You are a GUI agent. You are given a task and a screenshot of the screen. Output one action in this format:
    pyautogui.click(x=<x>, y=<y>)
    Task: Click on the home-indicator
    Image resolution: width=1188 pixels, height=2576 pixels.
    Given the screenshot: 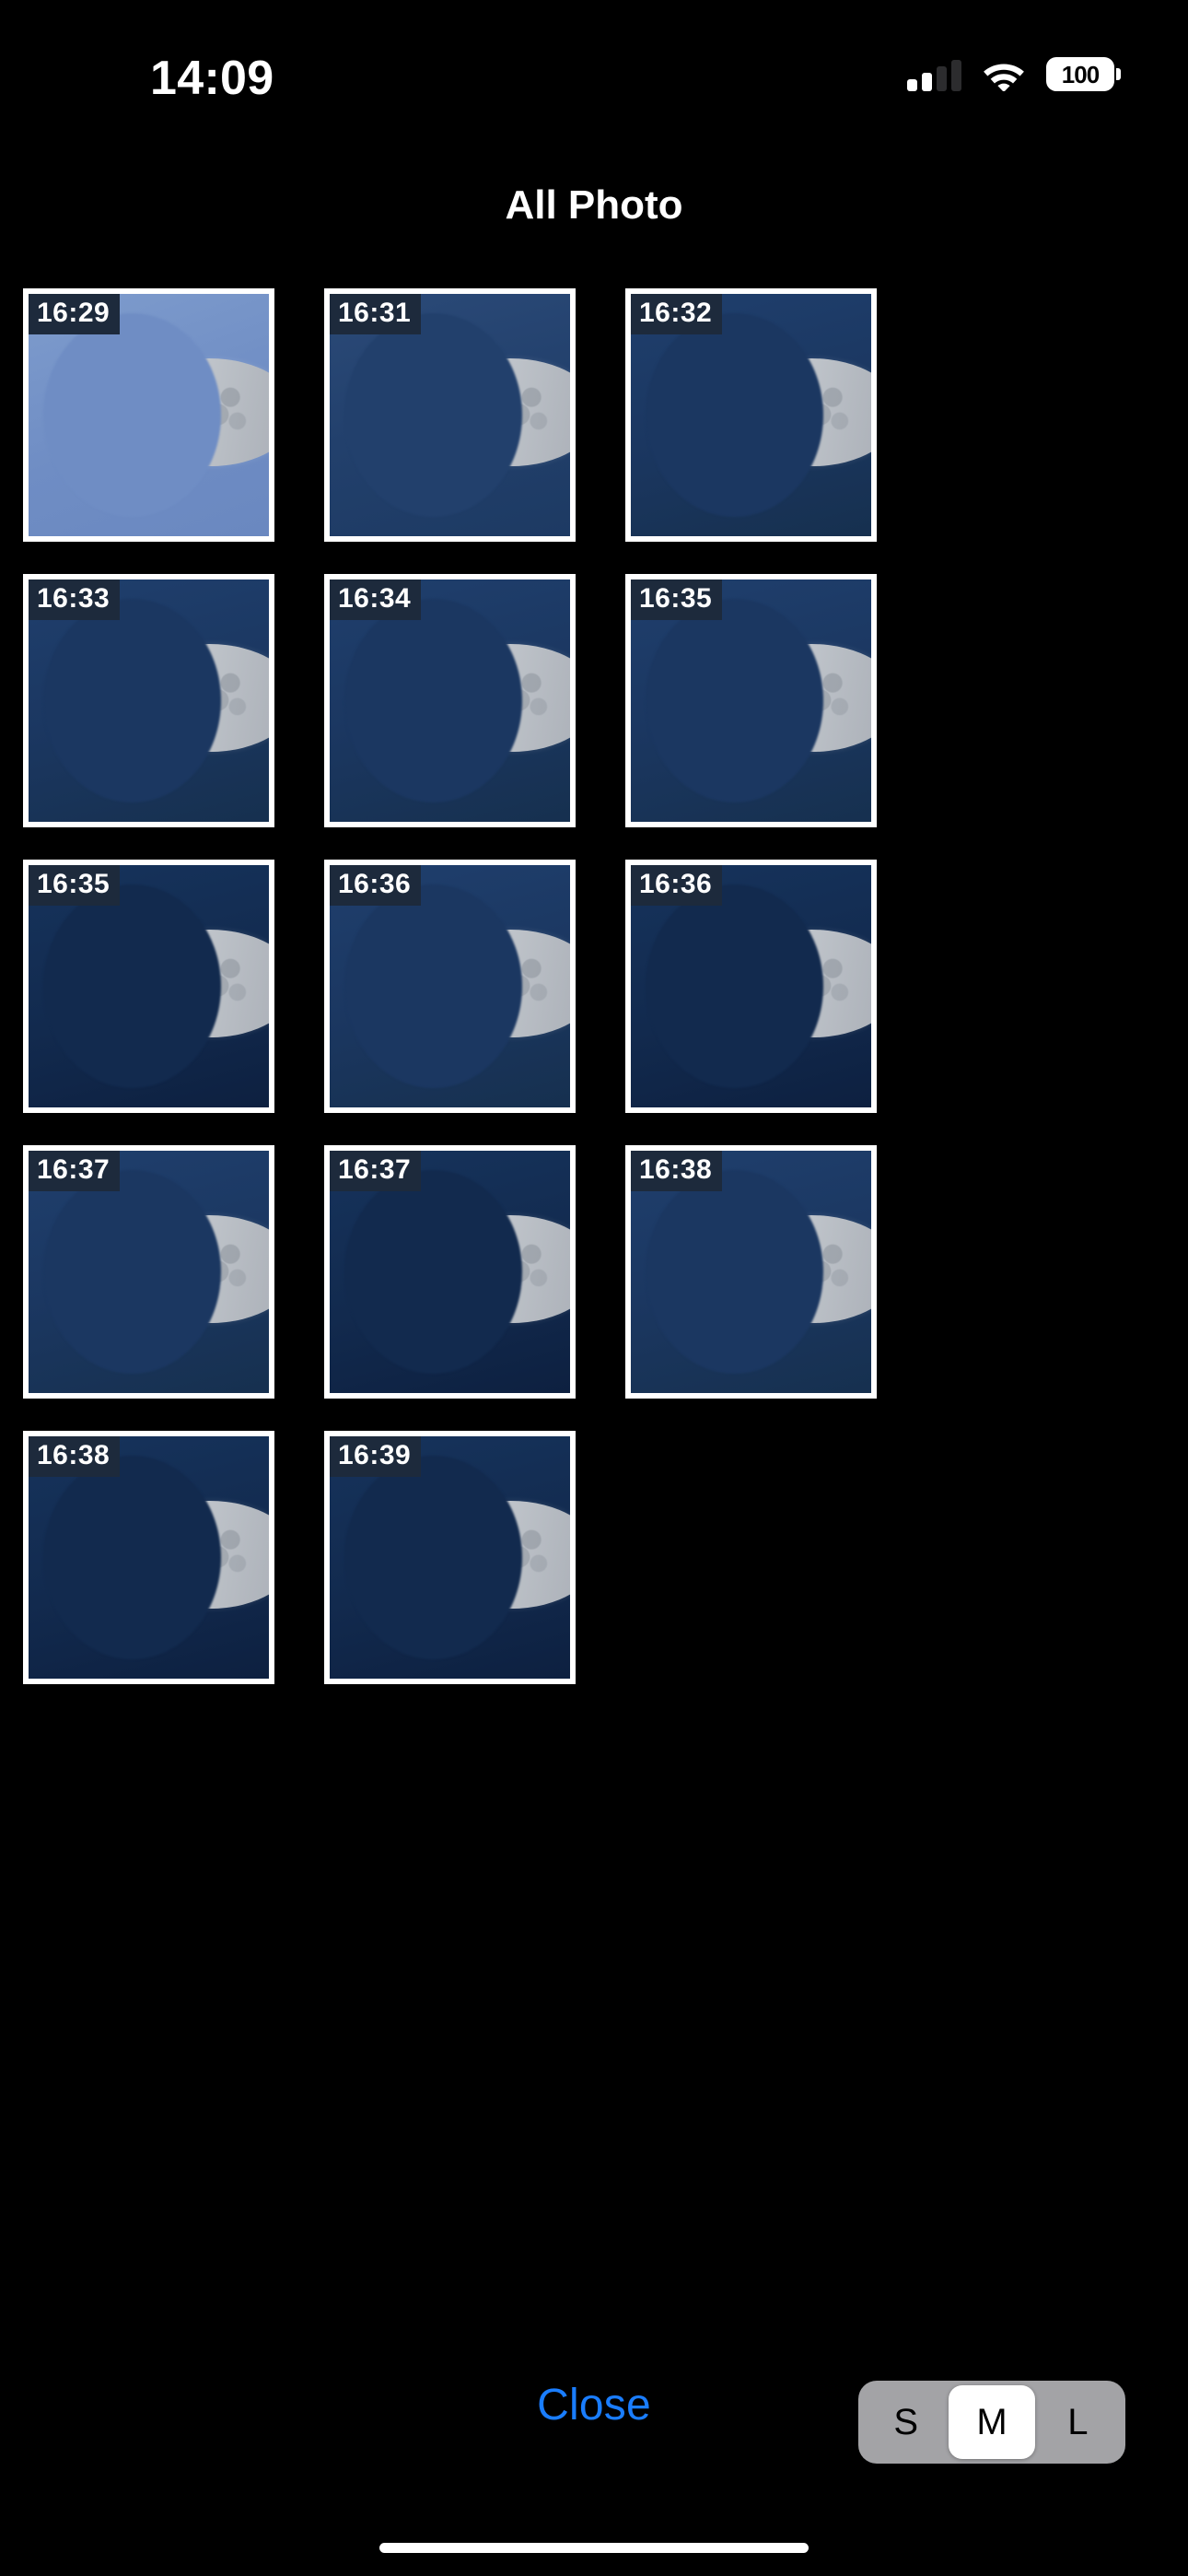 What is the action you would take?
    pyautogui.click(x=594, y=2548)
    